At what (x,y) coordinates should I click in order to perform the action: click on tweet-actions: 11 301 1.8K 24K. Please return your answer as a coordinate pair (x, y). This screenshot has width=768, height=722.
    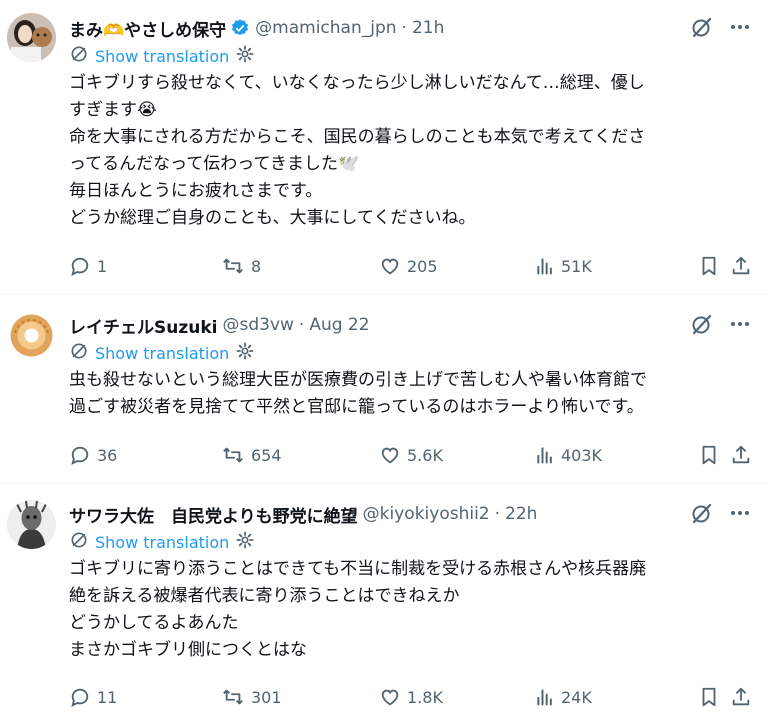
    Looking at the image, I should click on (410, 697).